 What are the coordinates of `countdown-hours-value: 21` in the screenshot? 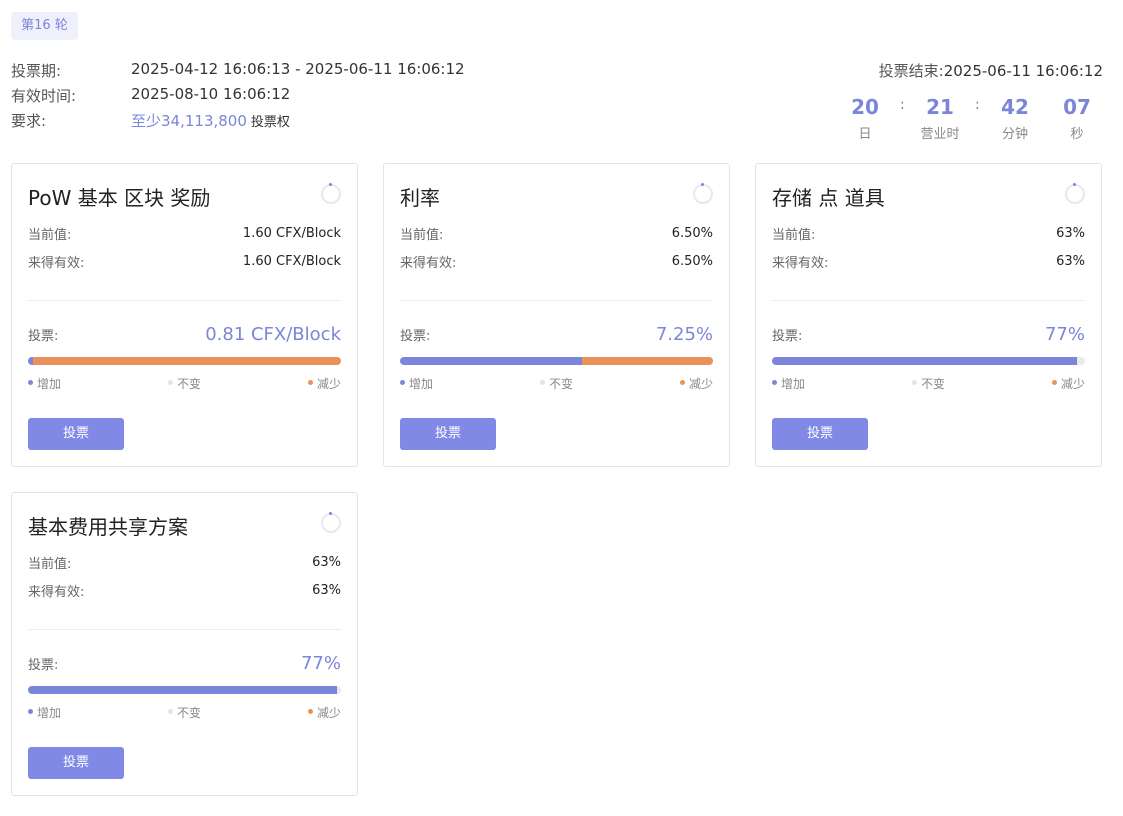 It's located at (940, 107).